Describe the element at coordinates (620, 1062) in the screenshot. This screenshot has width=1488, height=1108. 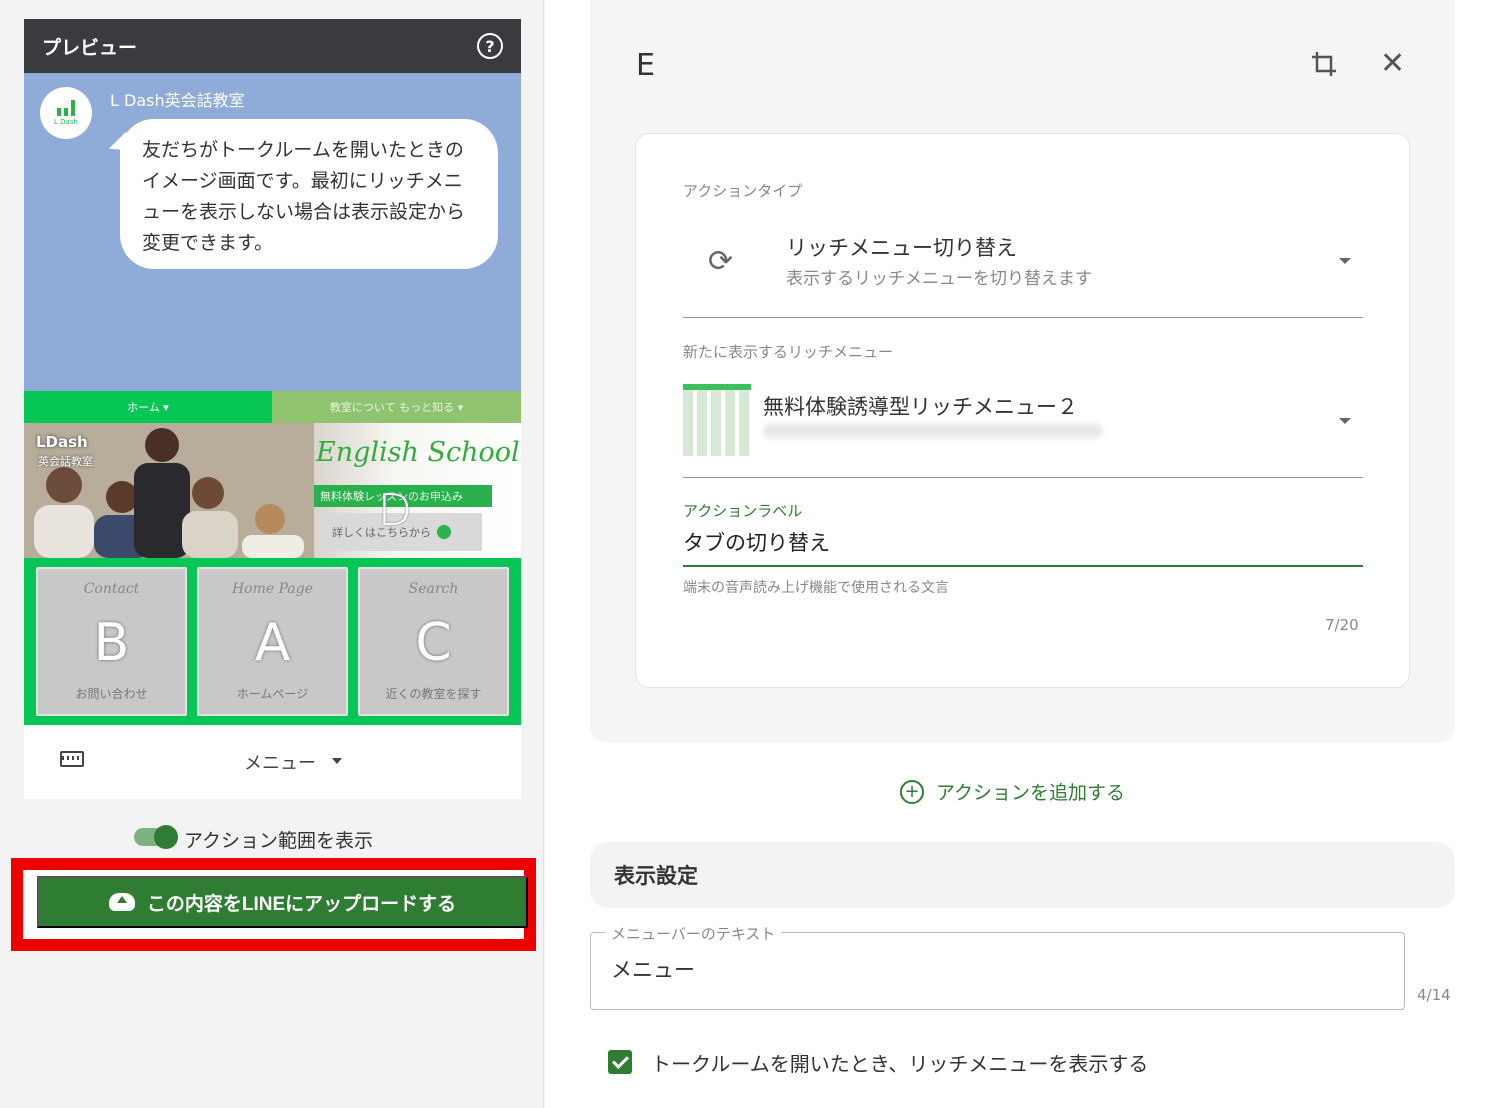
I see `show-on-open-checkbox` at that location.